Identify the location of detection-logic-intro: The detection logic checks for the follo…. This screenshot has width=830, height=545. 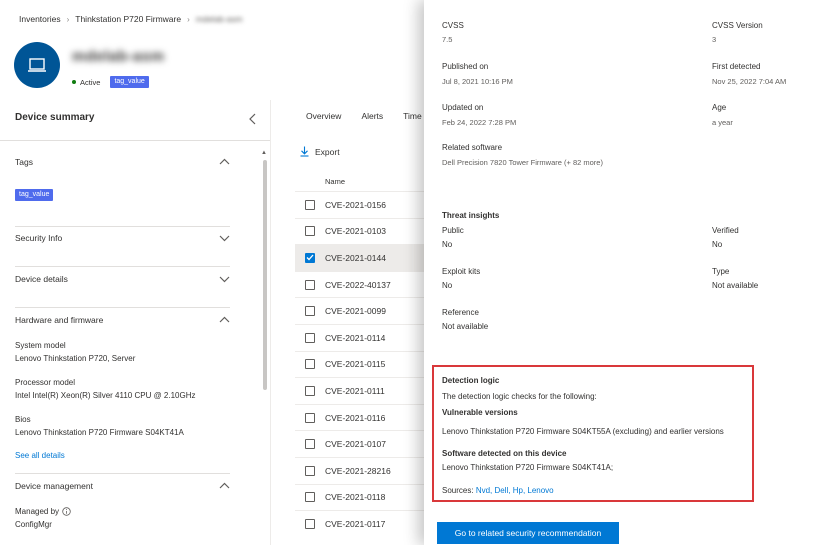
(519, 396).